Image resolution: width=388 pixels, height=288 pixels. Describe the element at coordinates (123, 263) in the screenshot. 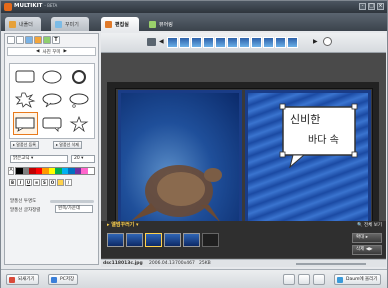

I see `status-filename: dsc118013c.jpg` at that location.